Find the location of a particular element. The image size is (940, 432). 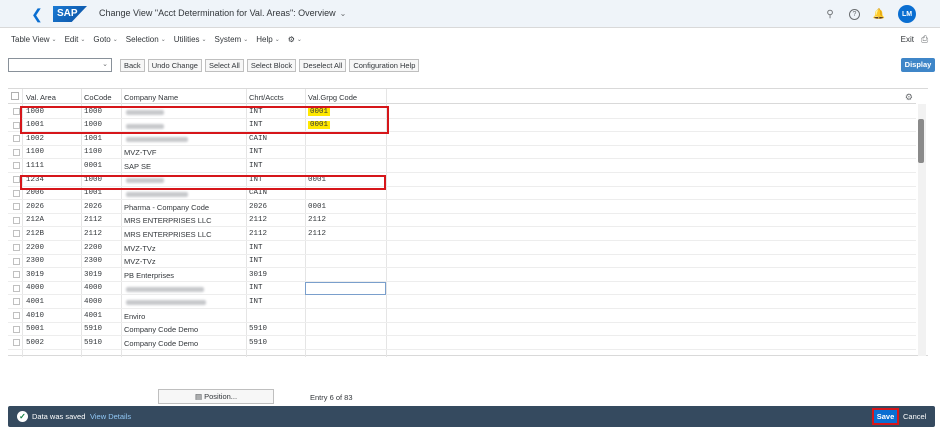

cell-chrt-accts: 2026 is located at coordinates (258, 207).